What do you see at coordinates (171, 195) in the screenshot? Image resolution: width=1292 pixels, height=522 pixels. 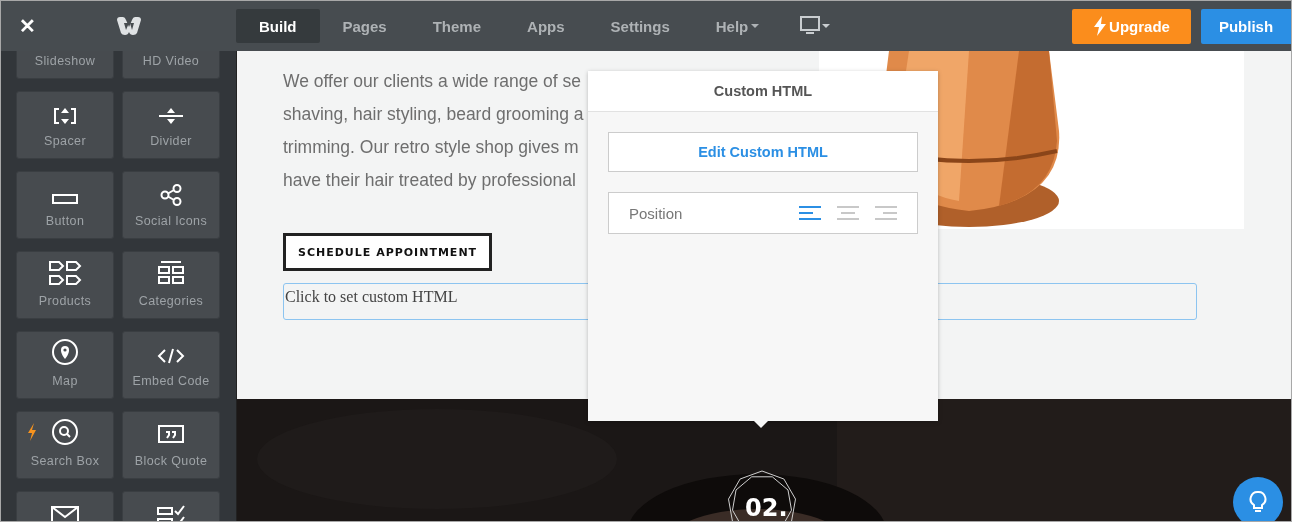 I see `share-icon` at bounding box center [171, 195].